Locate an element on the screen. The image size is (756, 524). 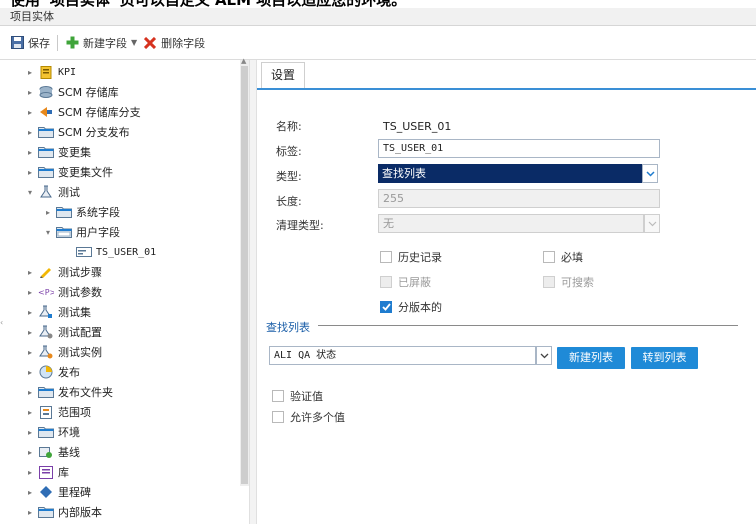
tree-item-ts-user-01: TS_USER_01 is located at coordinates (115, 252).